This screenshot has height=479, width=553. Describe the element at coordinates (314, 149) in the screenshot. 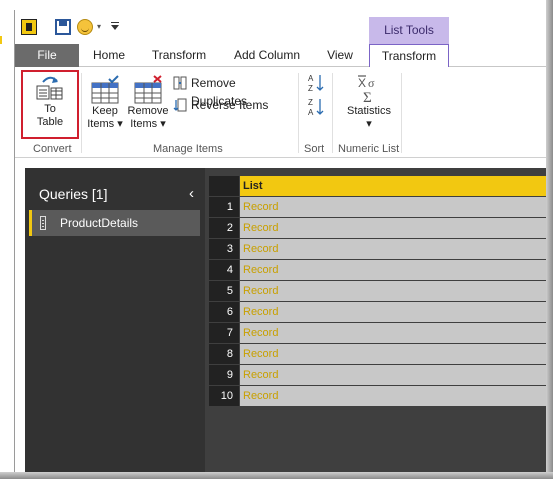

I see `group-label-sort: Sort` at that location.